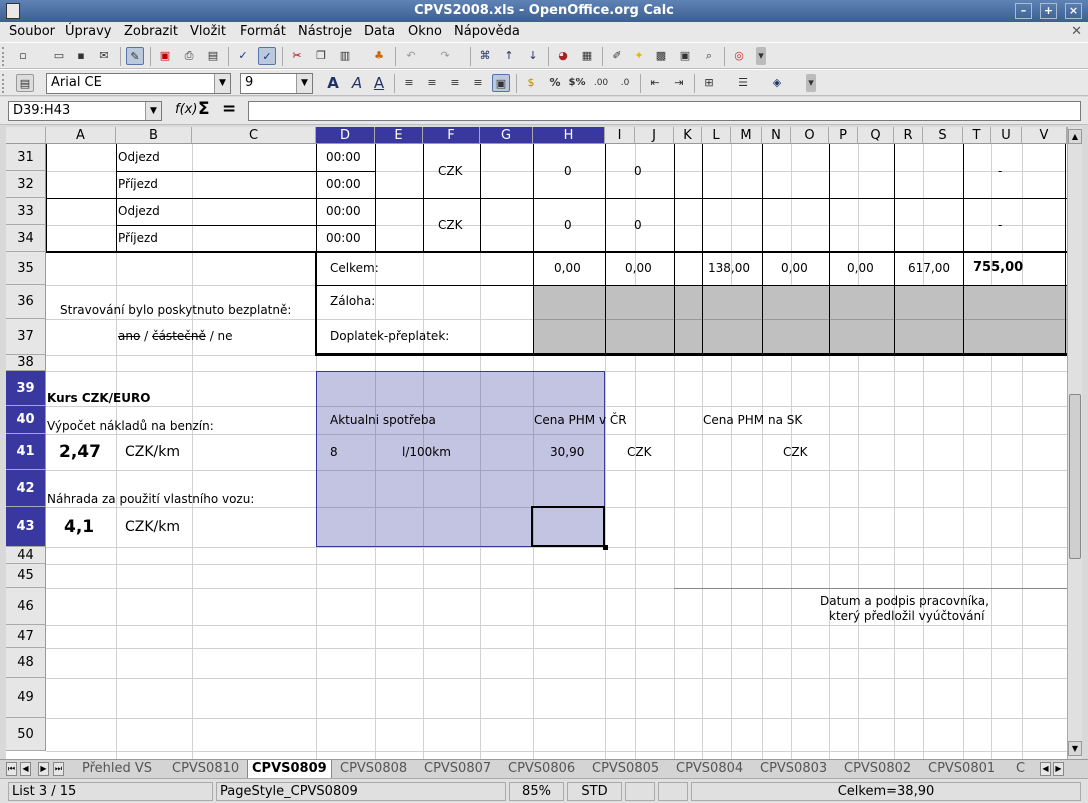 Image resolution: width=1088 pixels, height=803 pixels. Describe the element at coordinates (1075, 748) in the screenshot. I see `scroll-down-icon: ▼` at that location.